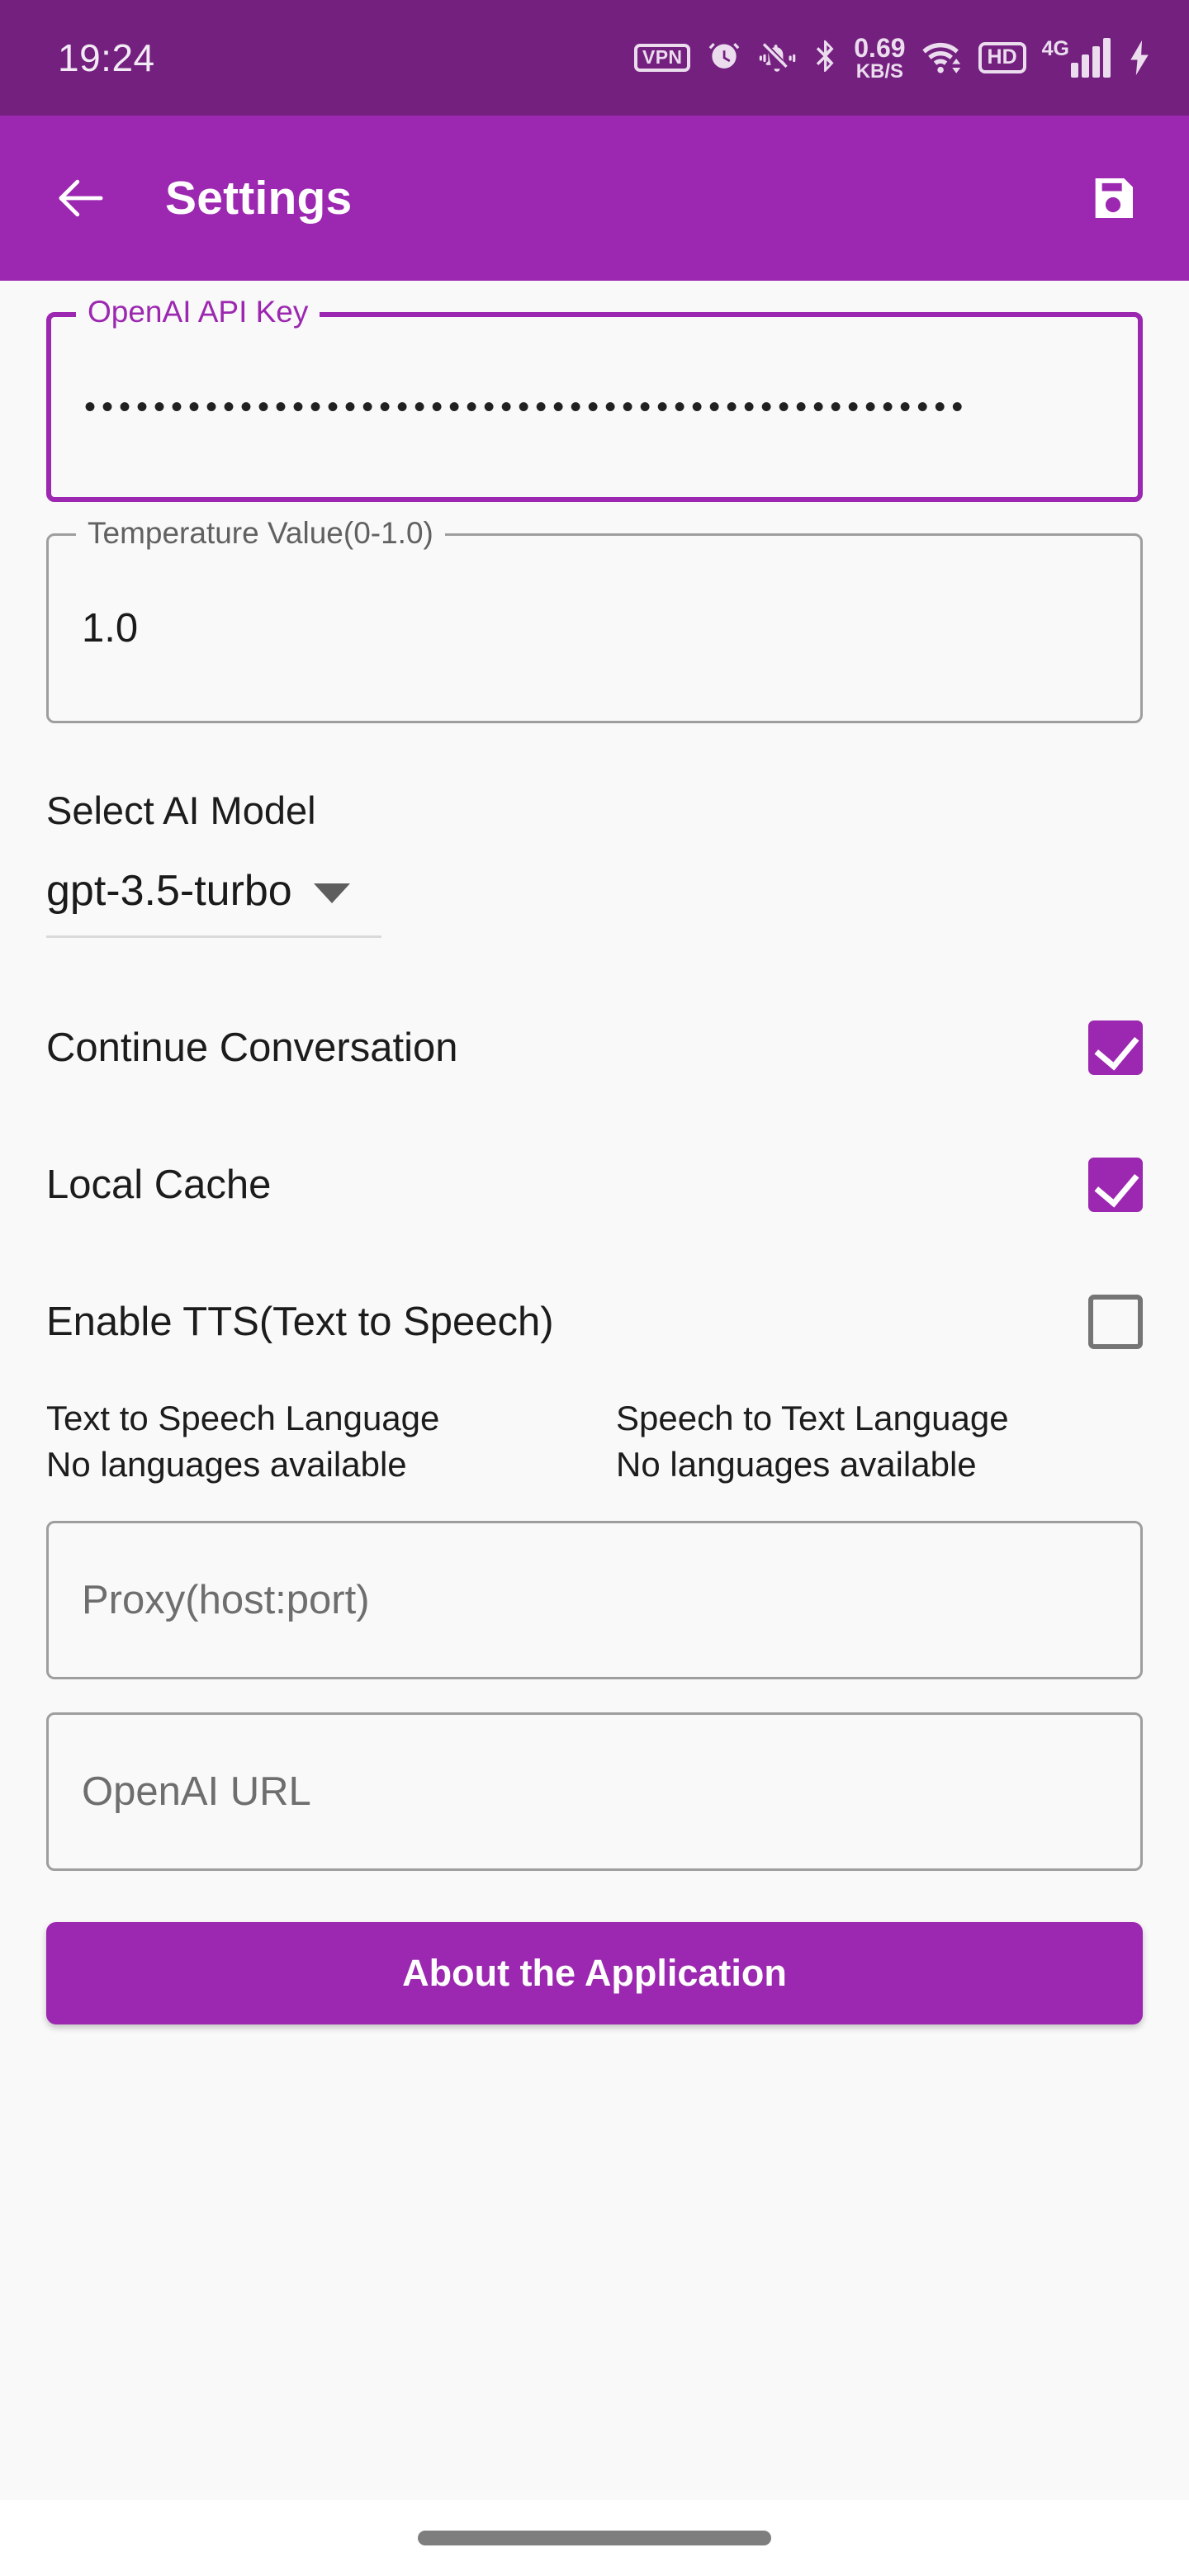  I want to click on alarm-clock-icon, so click(724, 56).